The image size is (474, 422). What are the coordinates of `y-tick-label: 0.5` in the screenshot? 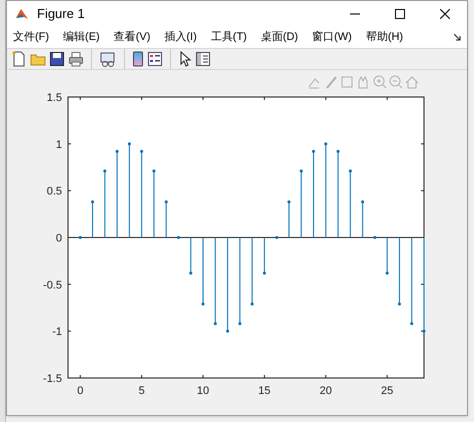 It's located at (54, 192).